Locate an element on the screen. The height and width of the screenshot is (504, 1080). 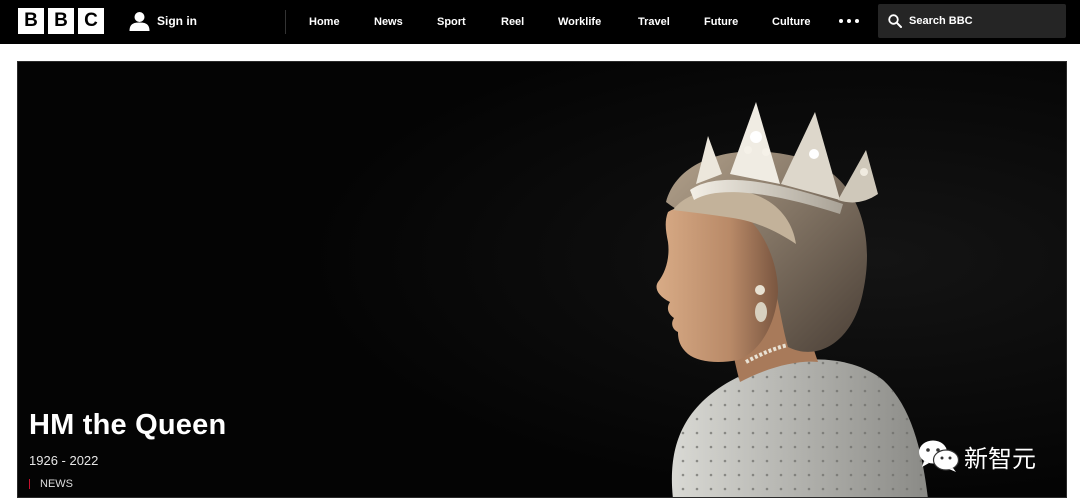
logo-letter-b1: B is located at coordinates (31, 21).